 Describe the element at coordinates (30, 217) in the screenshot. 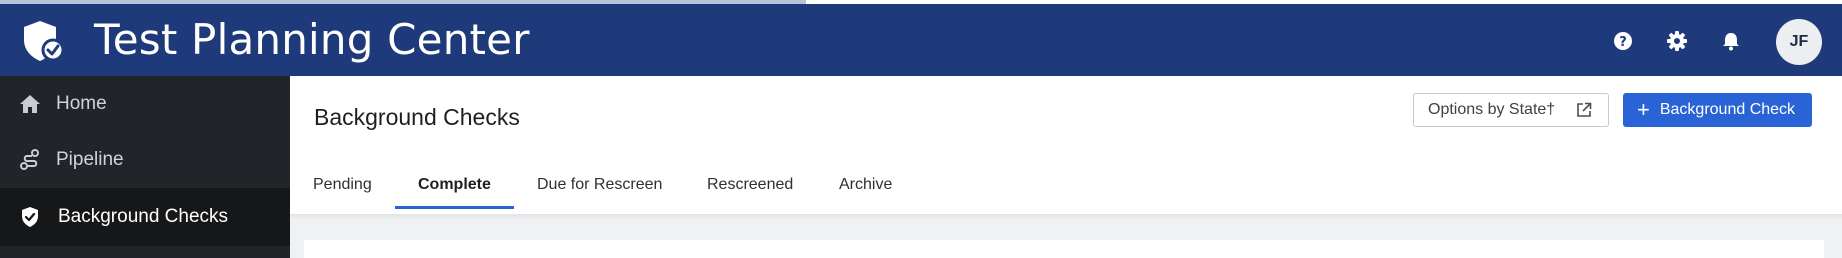

I see `shield-check-icon` at that location.